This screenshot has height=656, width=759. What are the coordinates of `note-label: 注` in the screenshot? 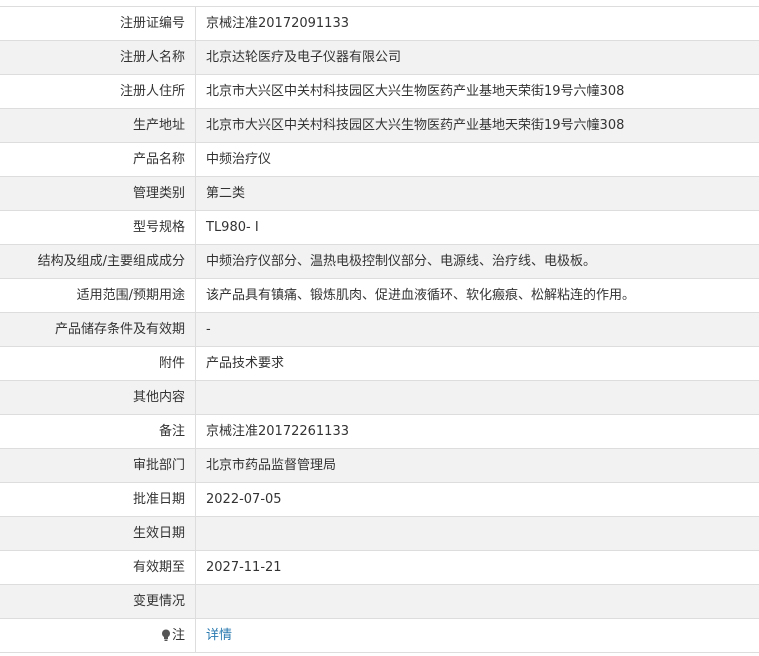 It's located at (178, 635).